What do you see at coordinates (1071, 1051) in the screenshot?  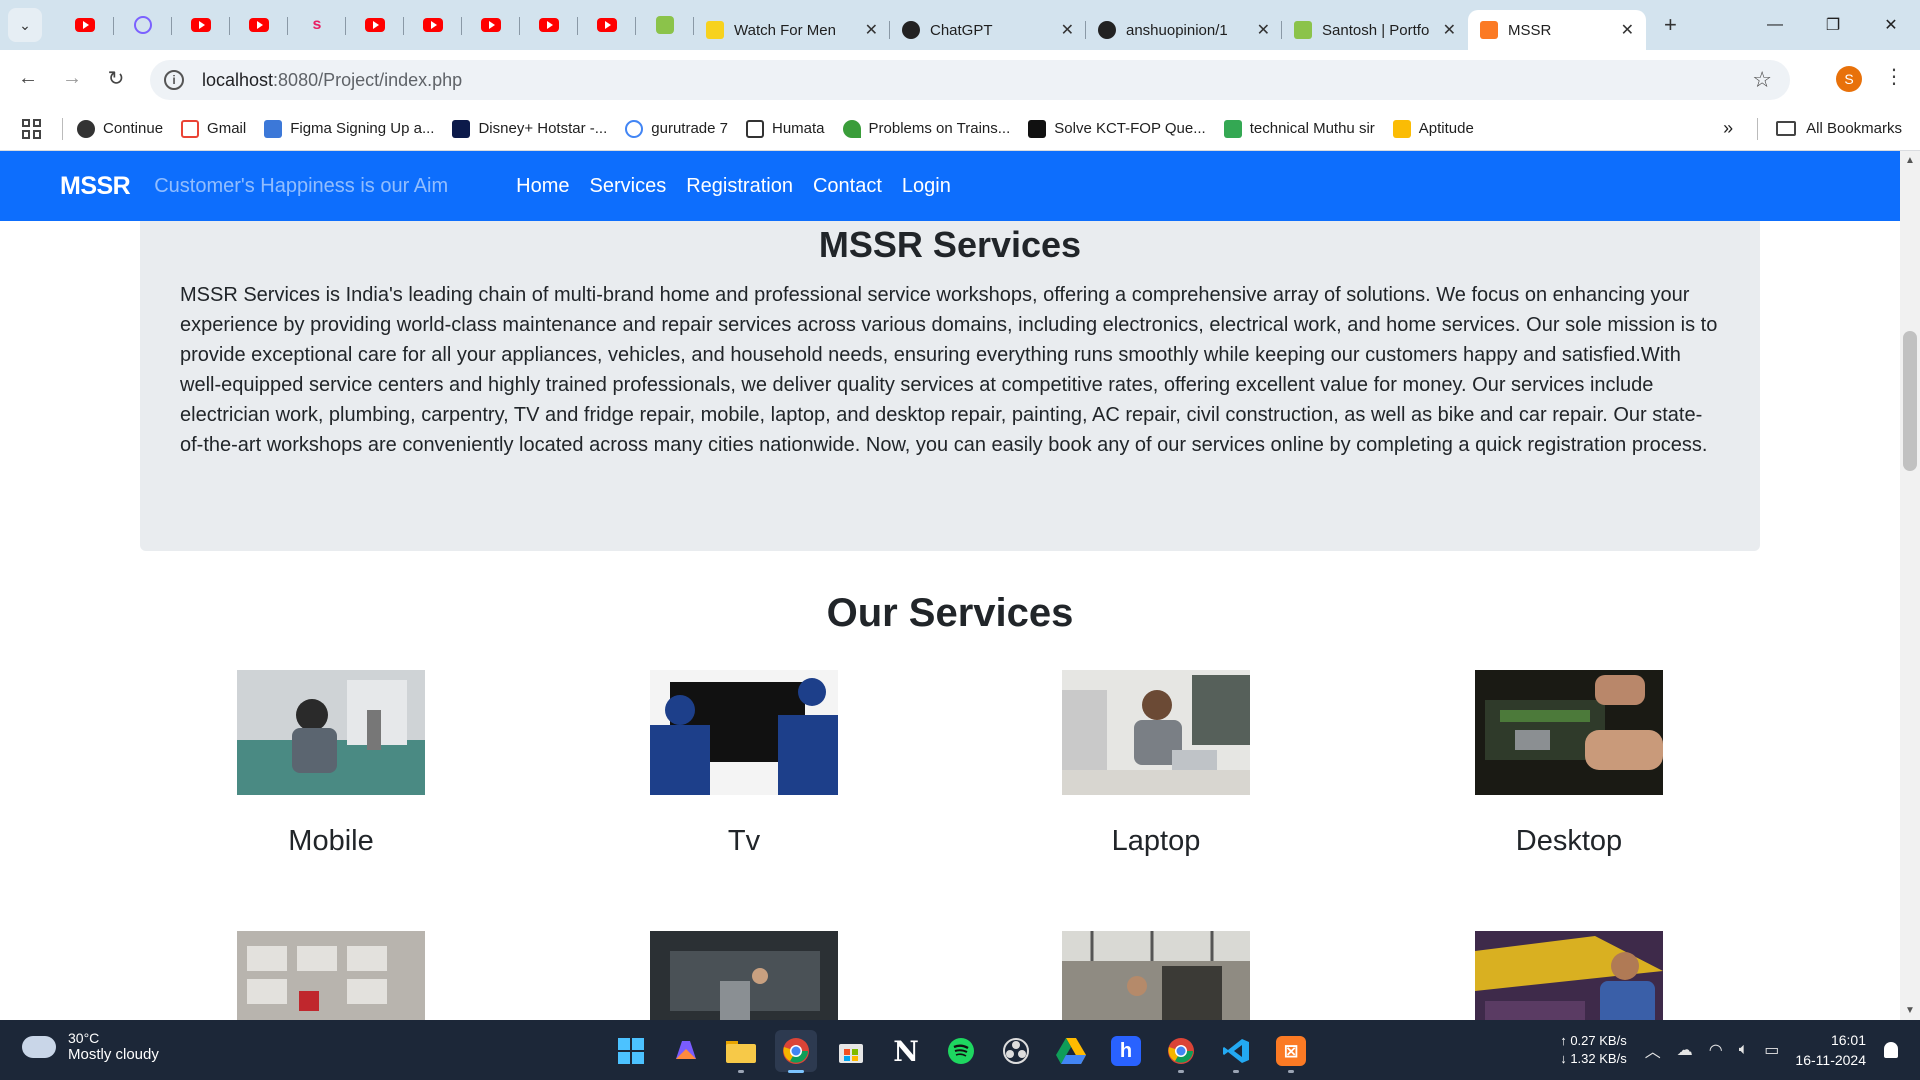 I see `google-drive-icon` at bounding box center [1071, 1051].